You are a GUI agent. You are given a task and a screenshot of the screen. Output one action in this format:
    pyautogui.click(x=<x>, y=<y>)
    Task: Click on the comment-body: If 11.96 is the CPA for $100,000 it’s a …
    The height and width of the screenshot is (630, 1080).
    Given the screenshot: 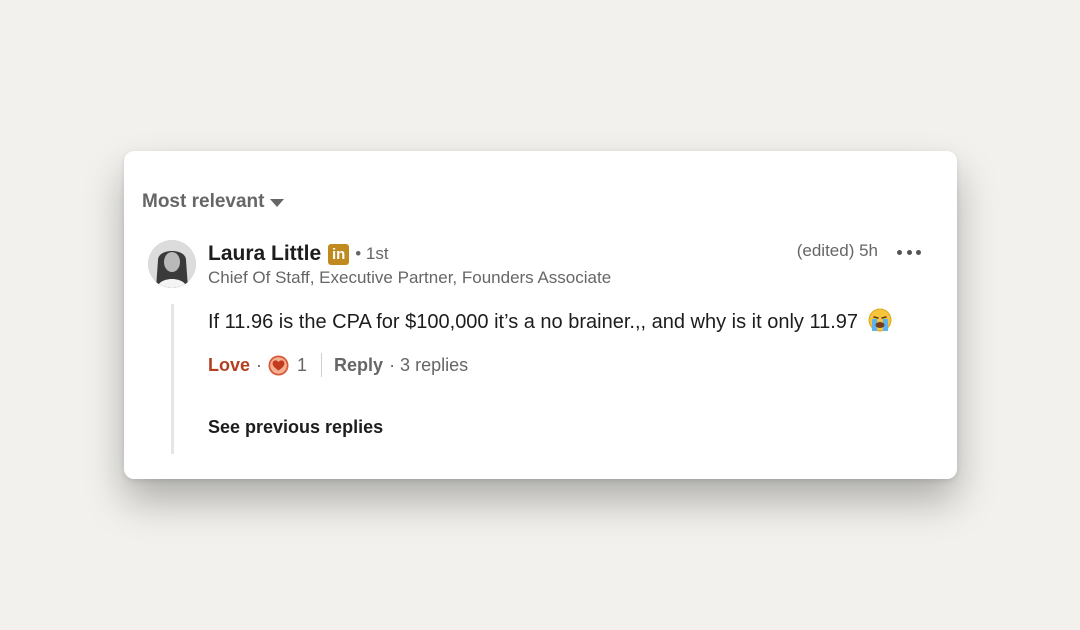 What is the action you would take?
    pyautogui.click(x=550, y=323)
    